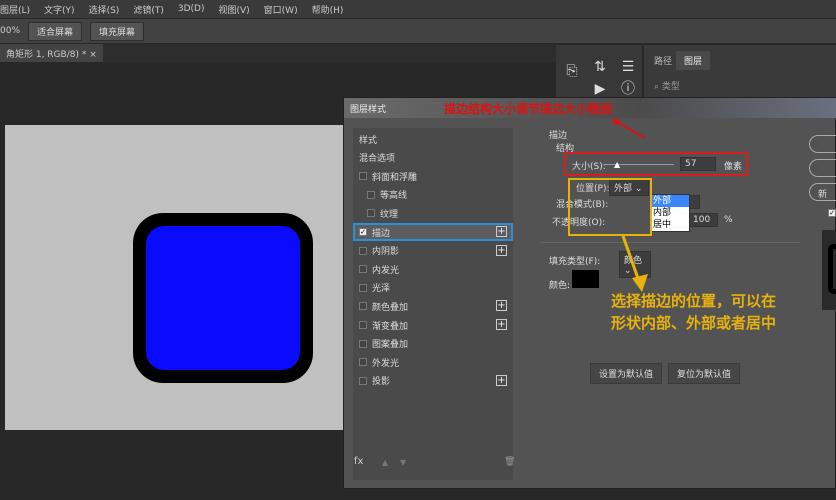 This screenshot has width=836, height=500. What do you see at coordinates (386, 363) in the screenshot?
I see `style-item-label: 外发光` at bounding box center [386, 363].